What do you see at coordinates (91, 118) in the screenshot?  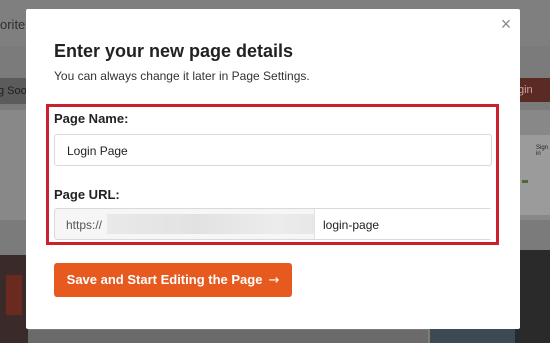 I see `page-name-label: Page Name:` at bounding box center [91, 118].